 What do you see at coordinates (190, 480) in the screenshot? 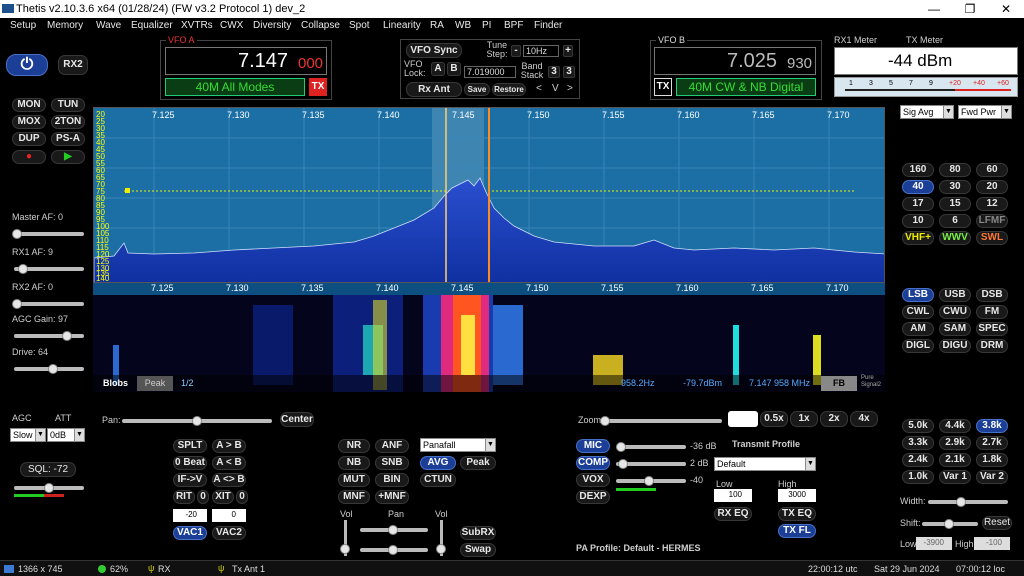
I see `if-to-v-button: IF->V` at bounding box center [190, 480].